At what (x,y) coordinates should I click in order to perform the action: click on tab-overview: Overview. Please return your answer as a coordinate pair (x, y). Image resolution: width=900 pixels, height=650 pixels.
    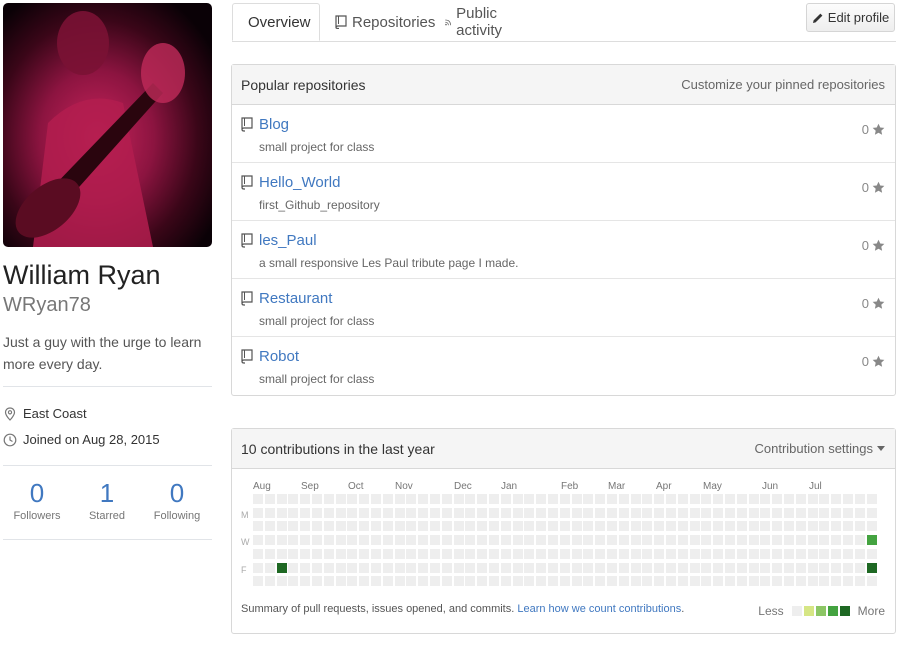
    Looking at the image, I should click on (276, 22).